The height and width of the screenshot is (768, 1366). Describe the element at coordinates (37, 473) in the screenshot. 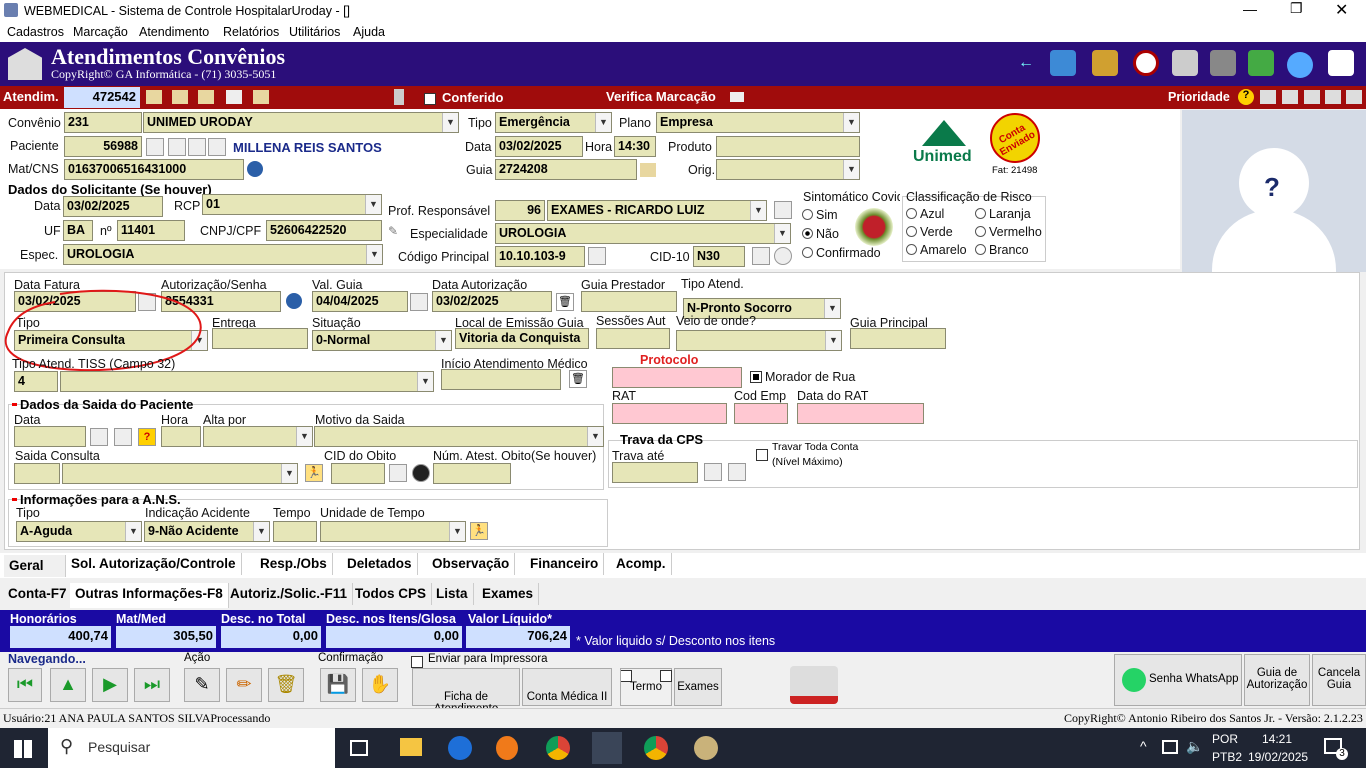

I see `saidacons-code-field` at that location.